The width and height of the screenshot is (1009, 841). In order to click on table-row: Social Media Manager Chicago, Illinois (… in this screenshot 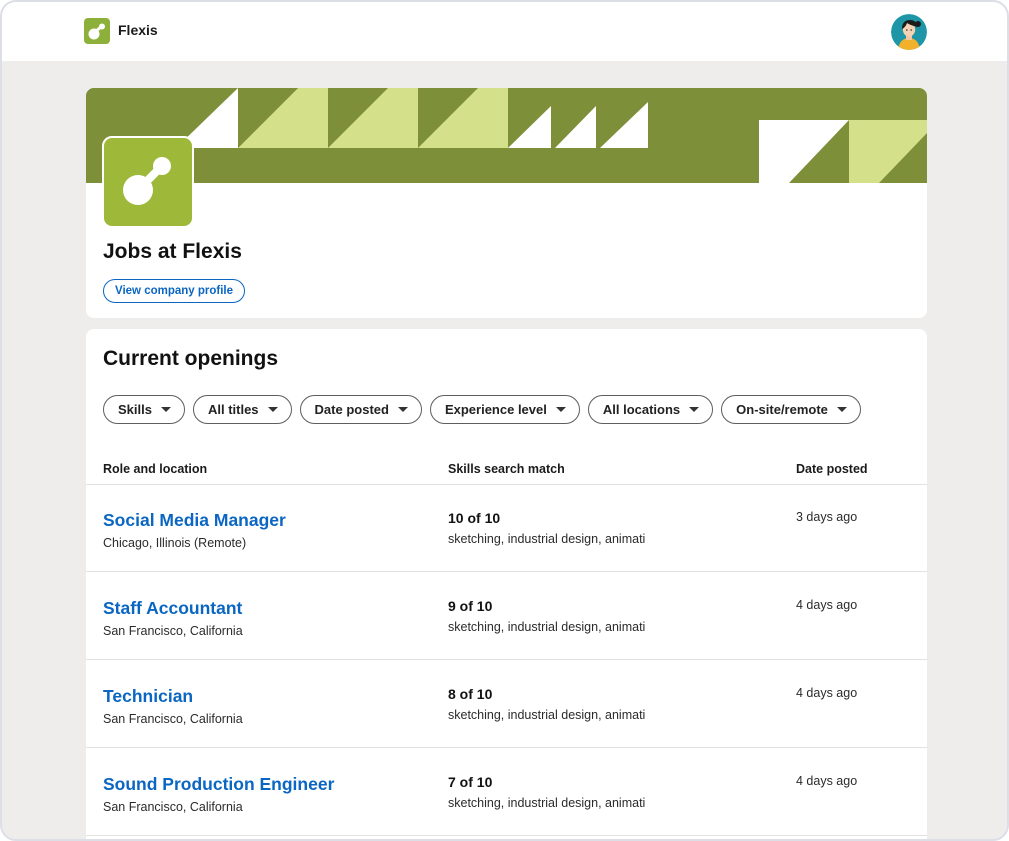, I will do `click(506, 528)`.